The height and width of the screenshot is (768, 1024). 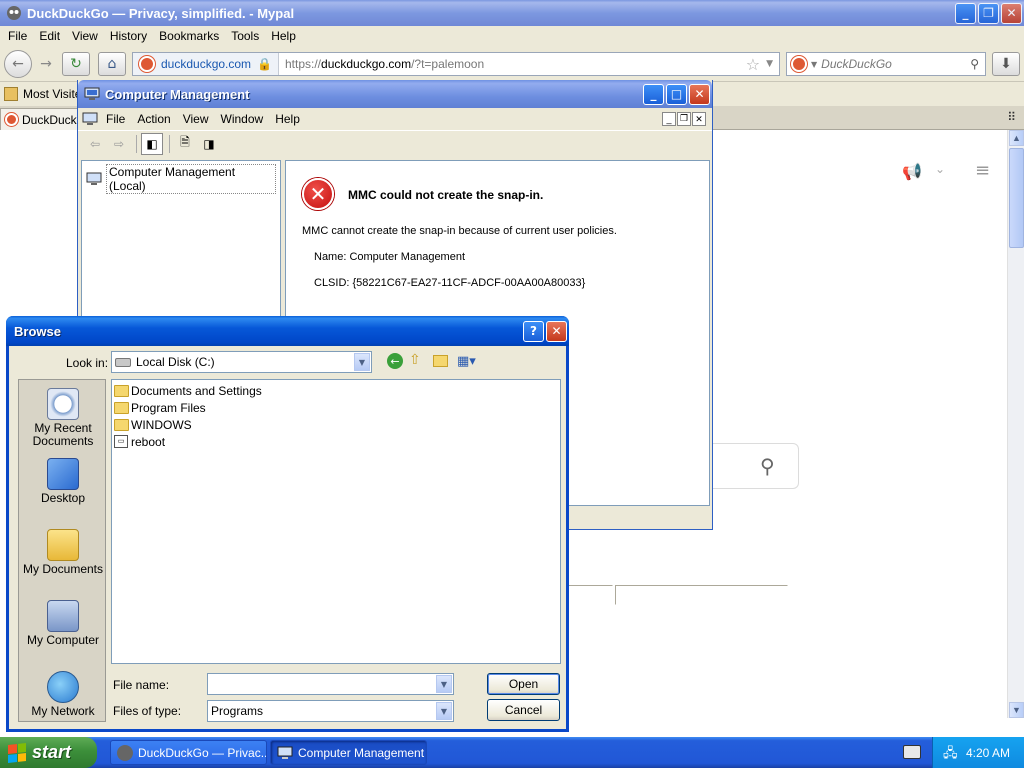 I want to click on look-in-combo: Local Disk (C:) ▼, so click(x=241, y=362).